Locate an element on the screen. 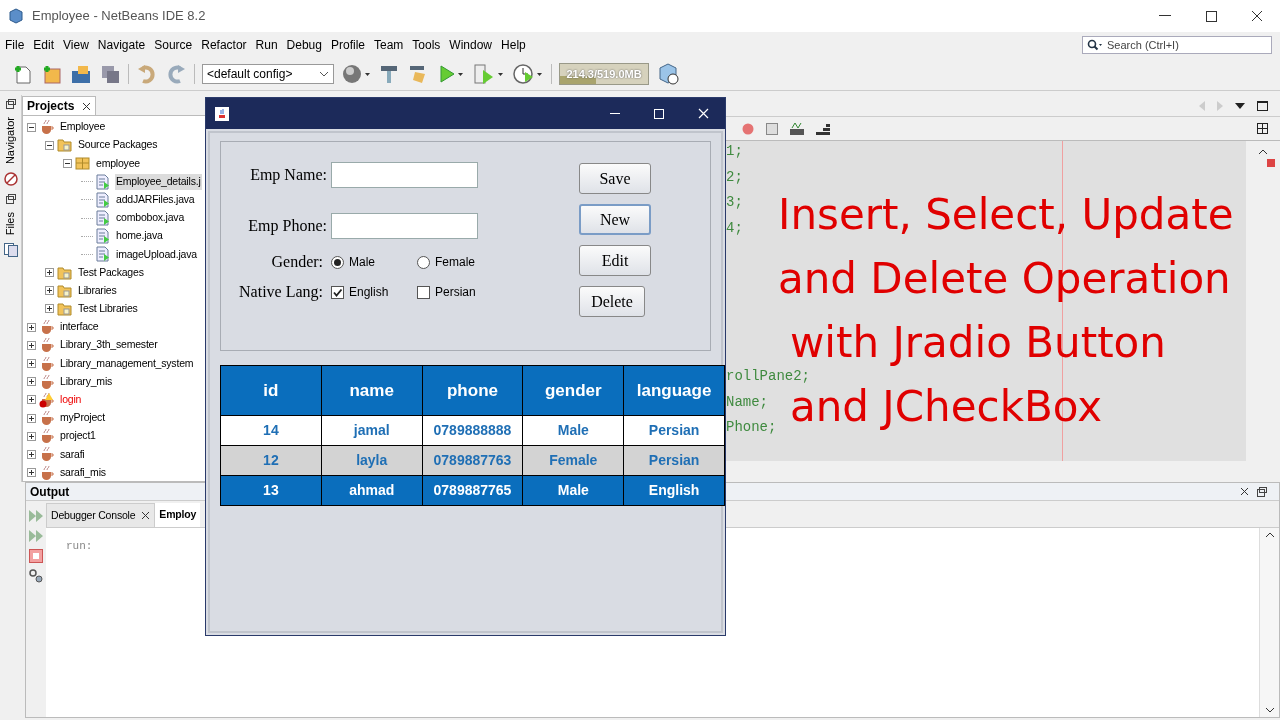 Image resolution: width=1280 pixels, height=720 pixels. menu-item: Edit is located at coordinates (44, 45).